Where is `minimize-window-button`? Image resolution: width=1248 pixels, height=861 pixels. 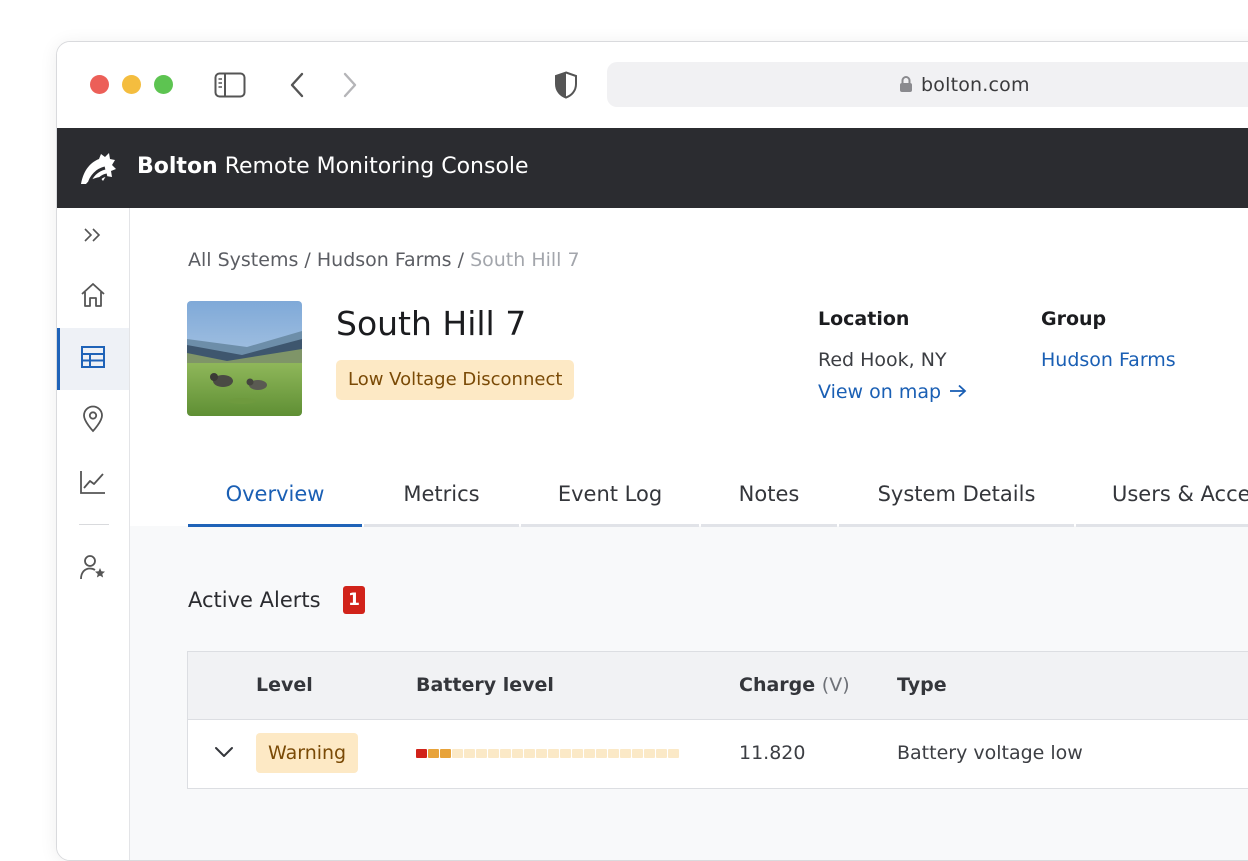
minimize-window-button is located at coordinates (131, 84).